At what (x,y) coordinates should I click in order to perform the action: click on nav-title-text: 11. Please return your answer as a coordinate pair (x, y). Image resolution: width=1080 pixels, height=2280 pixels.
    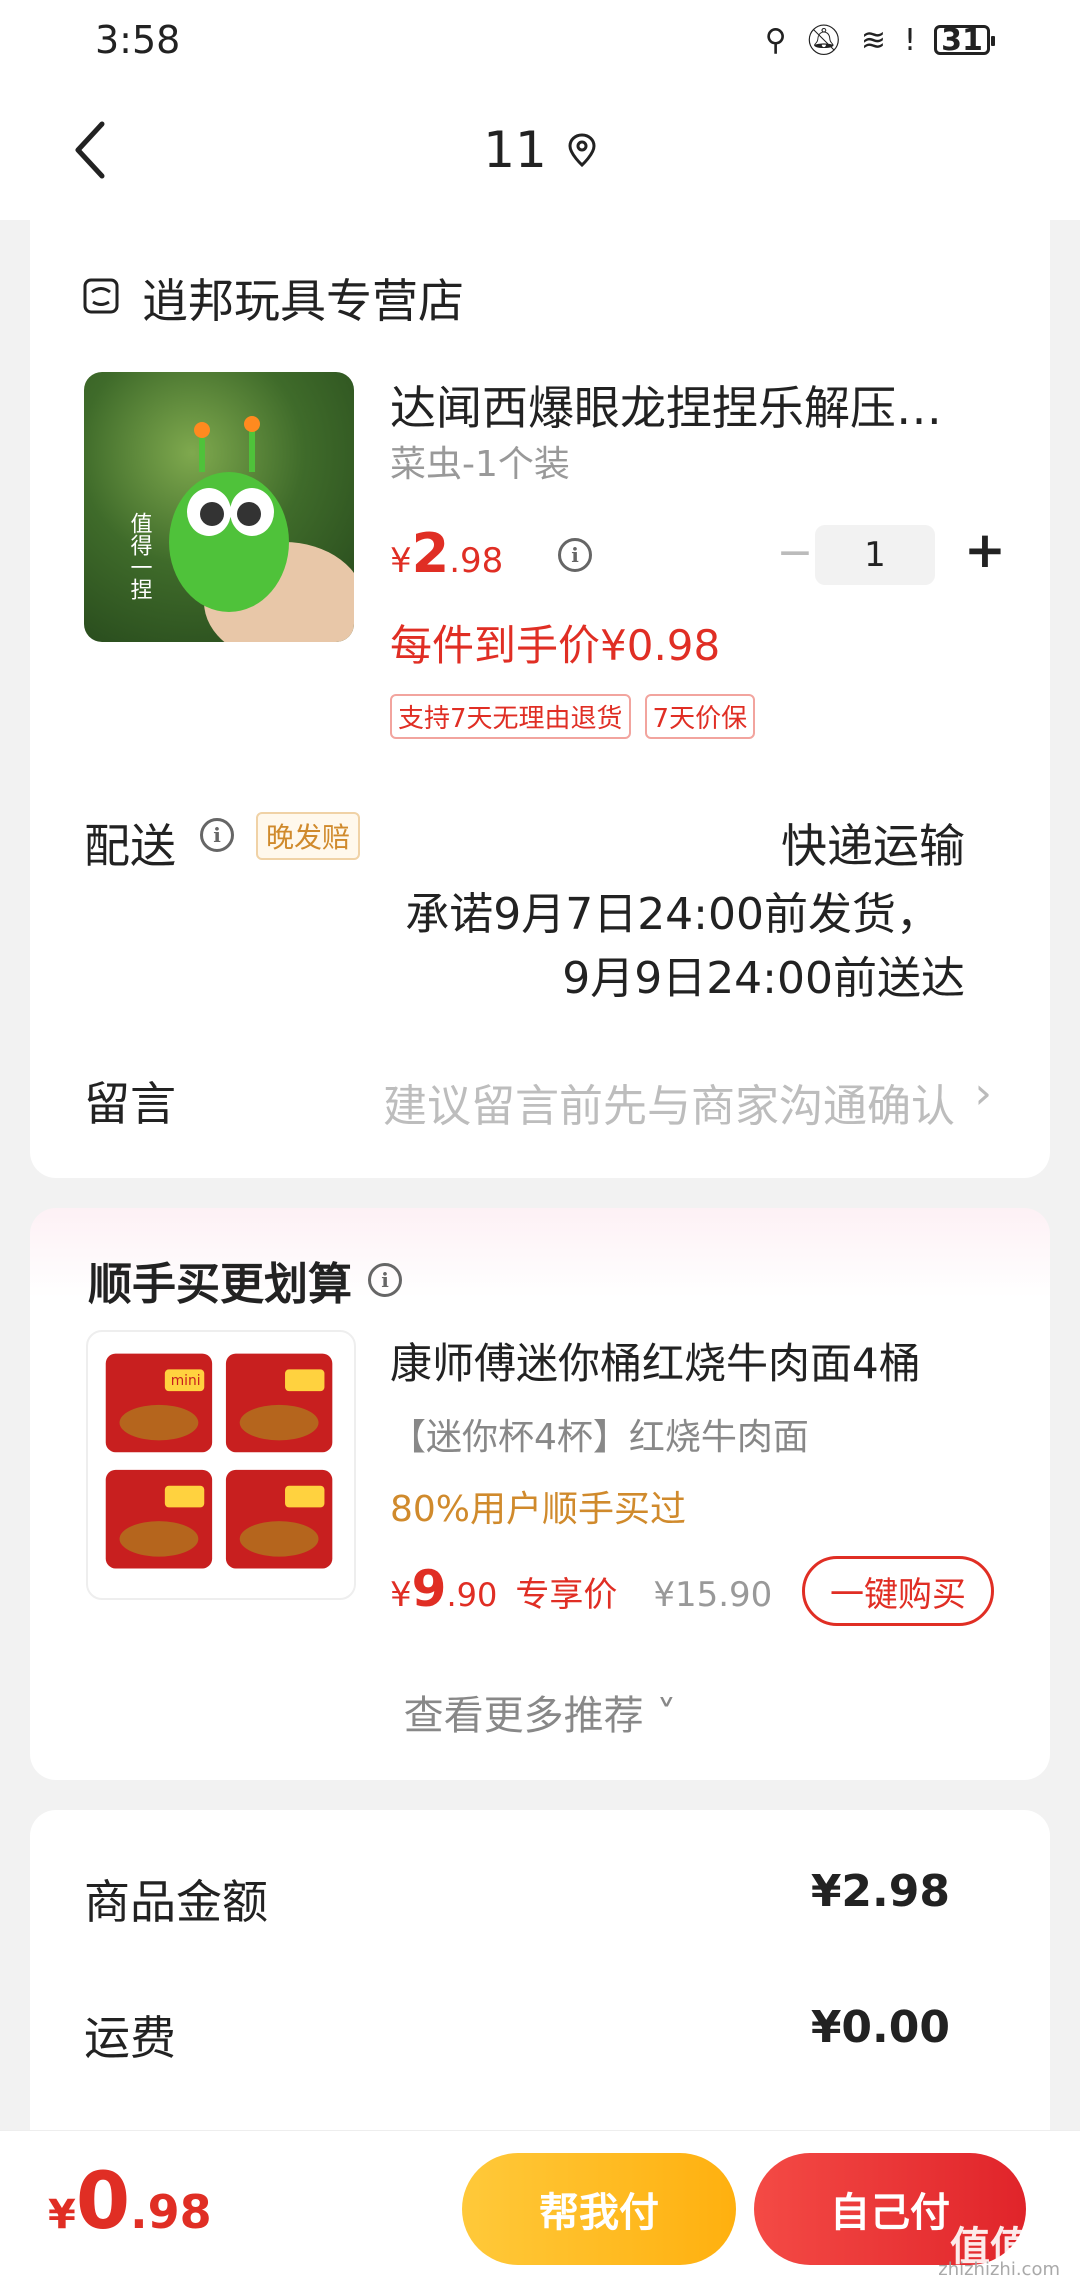
    Looking at the image, I should click on (515, 150).